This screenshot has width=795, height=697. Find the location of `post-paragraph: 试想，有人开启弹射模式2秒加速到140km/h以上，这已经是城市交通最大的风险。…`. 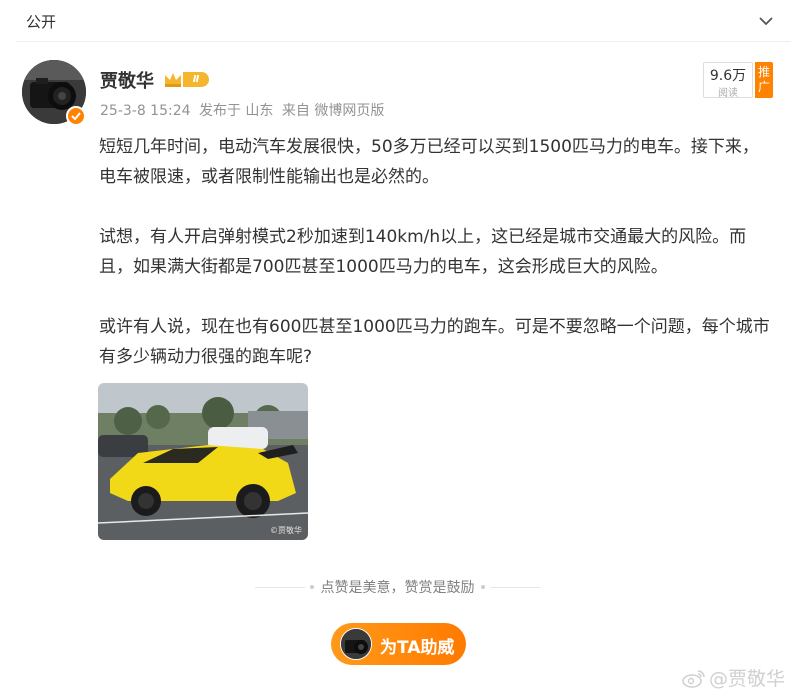

post-paragraph: 试想，有人开启弹射模式2秒加速到140km/h以上，这已经是城市交通最大的风险。… is located at coordinates (423, 252).